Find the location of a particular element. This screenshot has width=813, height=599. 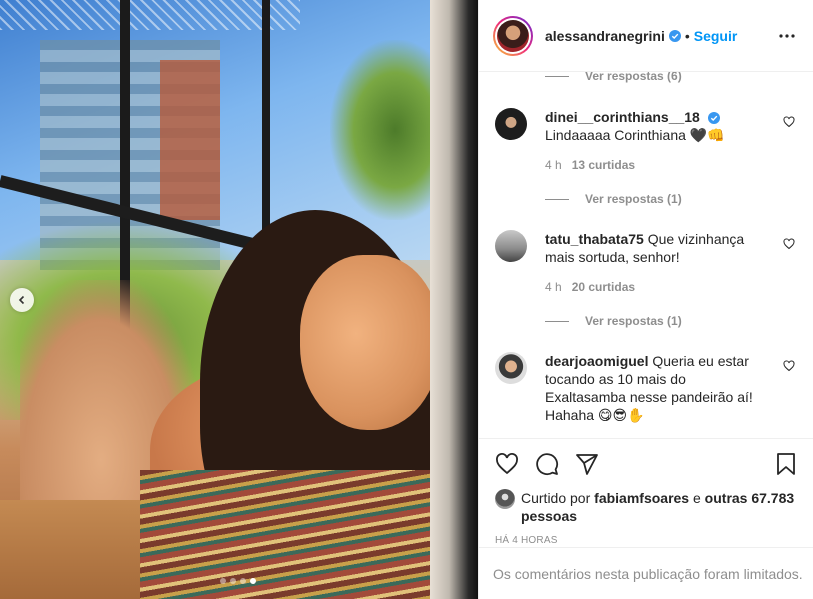

save-bookmark-icon is located at coordinates (786, 464).